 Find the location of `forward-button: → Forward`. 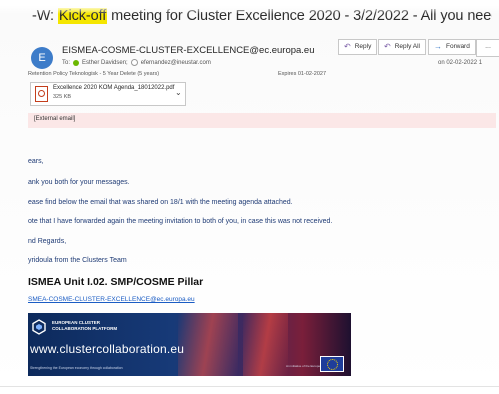

forward-button: → Forward is located at coordinates (452, 47).